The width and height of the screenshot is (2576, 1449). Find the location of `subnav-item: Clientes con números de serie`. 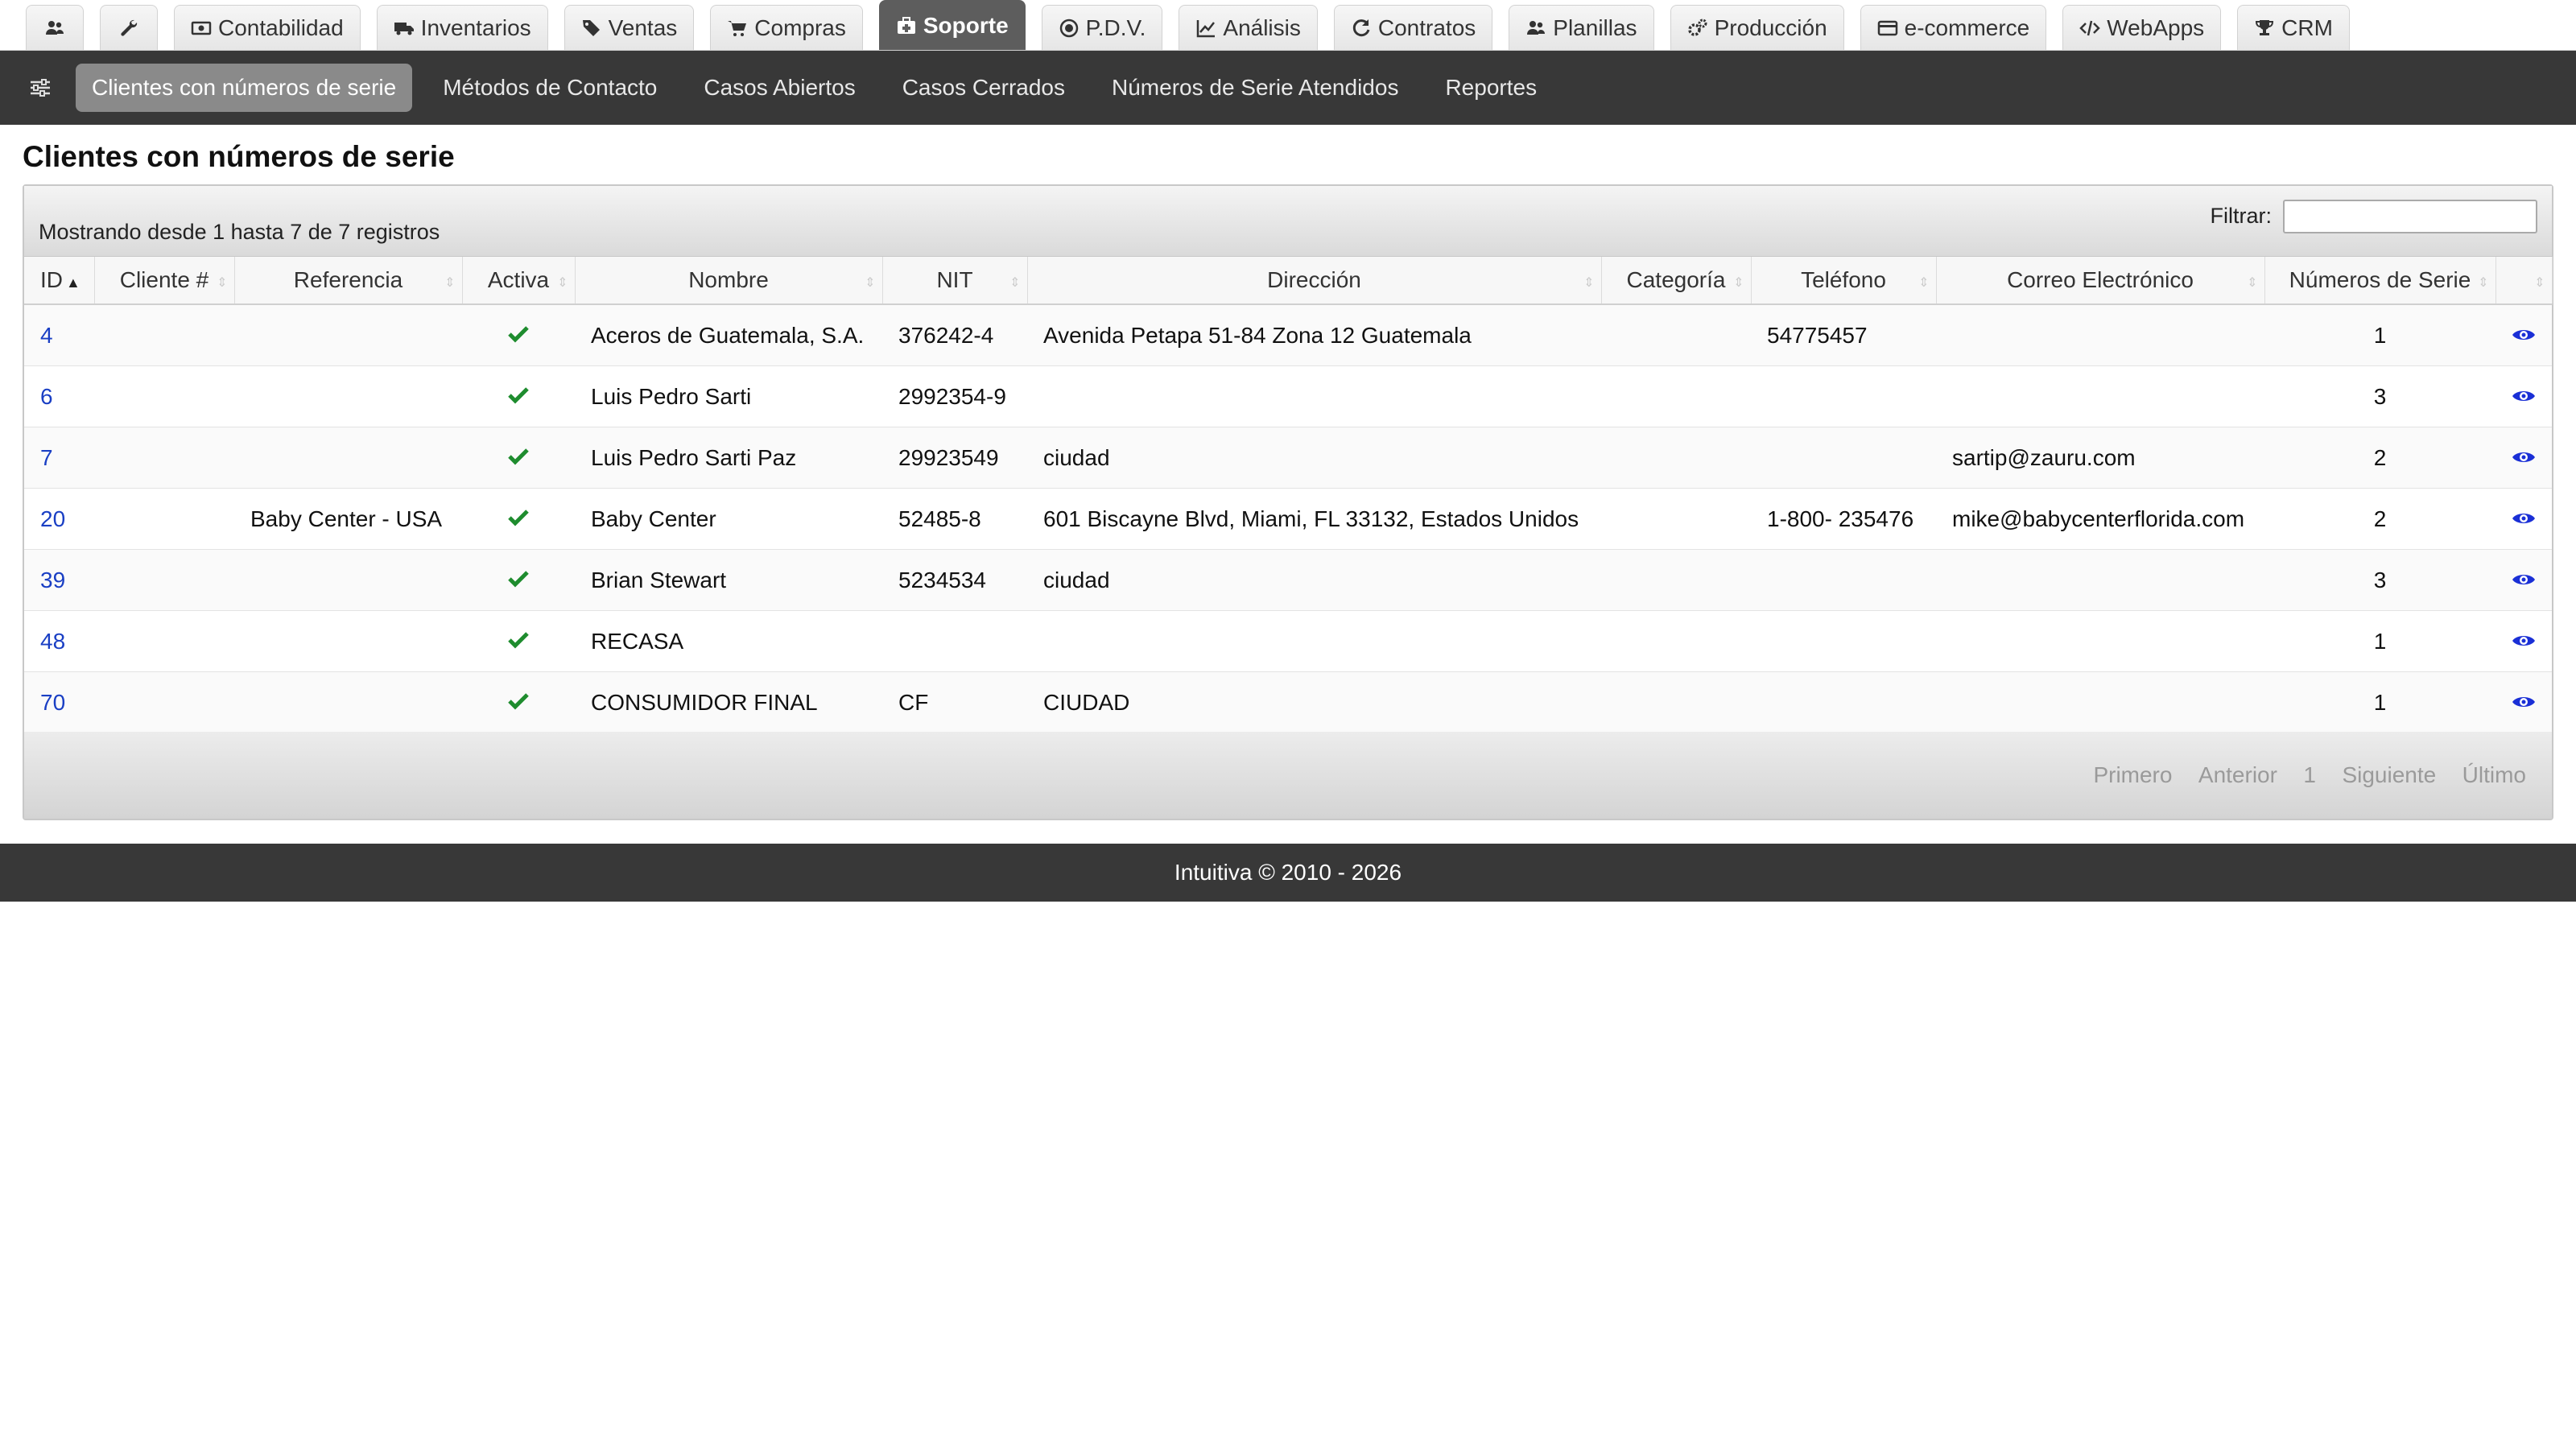

subnav-item: Clientes con números de serie is located at coordinates (244, 88).